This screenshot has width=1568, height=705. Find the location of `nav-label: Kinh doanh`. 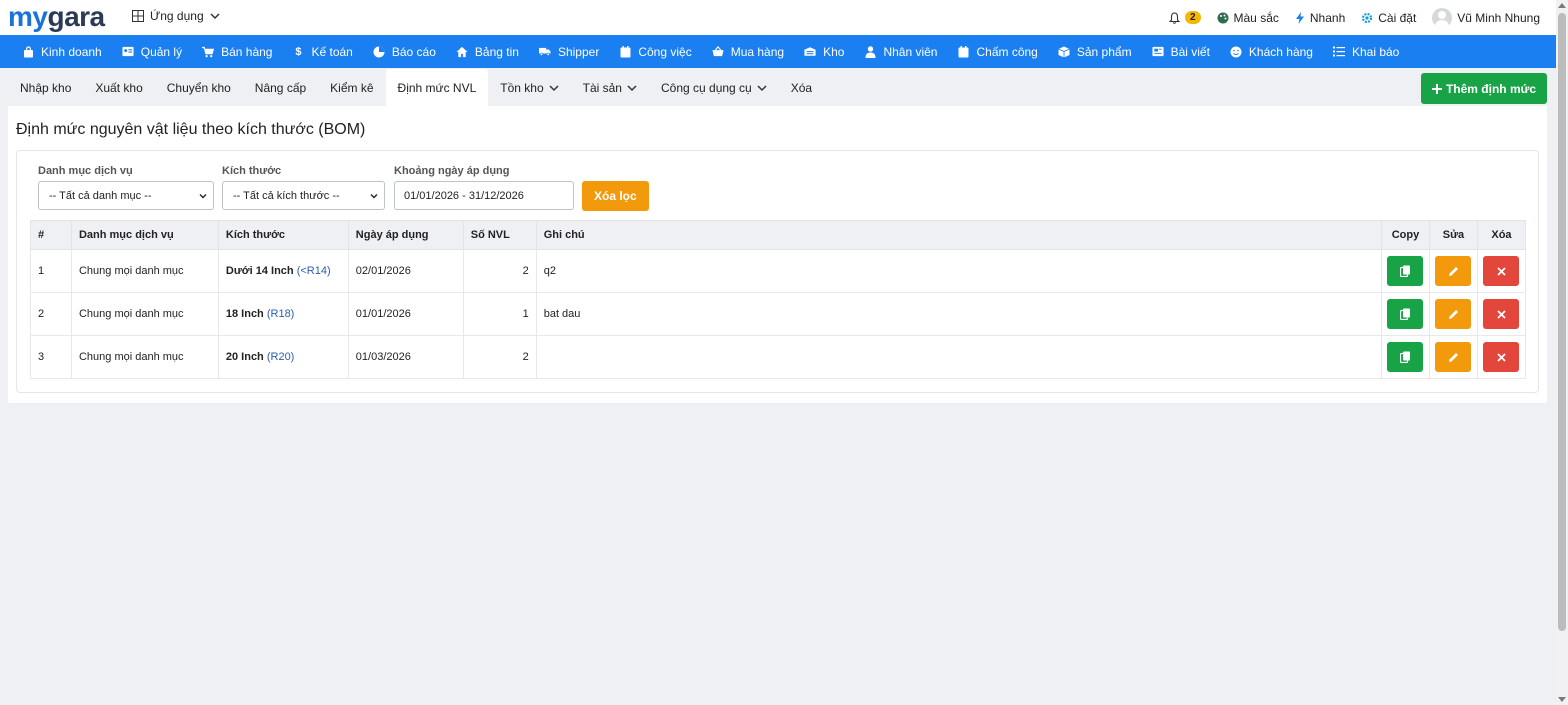

nav-label: Kinh doanh is located at coordinates (71, 51).